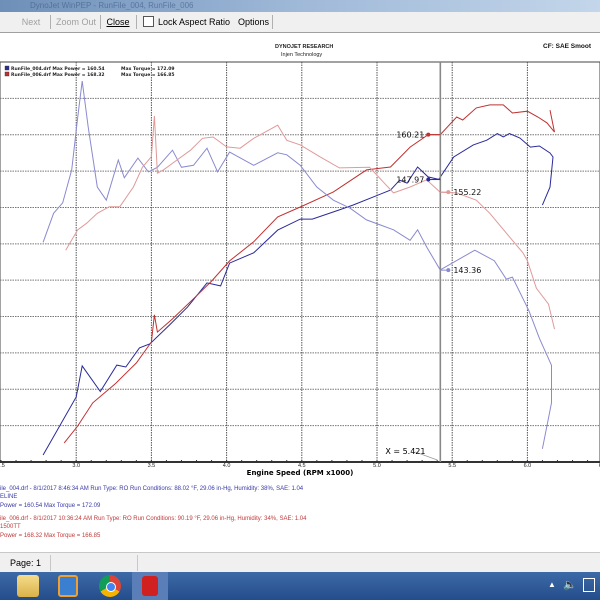 This screenshot has height=600, width=600. What do you see at coordinates (28, 586) in the screenshot?
I see `file-explorer-icon` at bounding box center [28, 586].